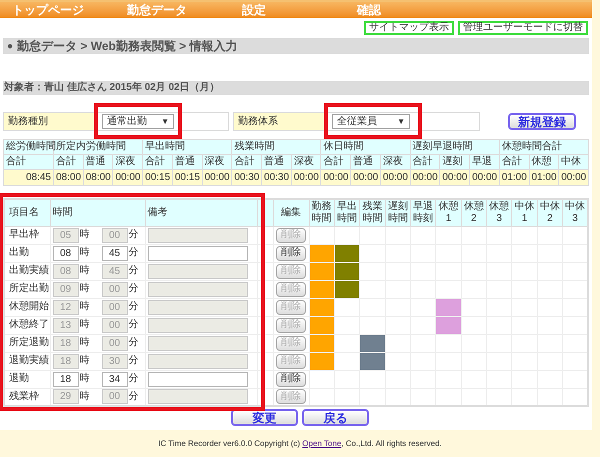  I want to click on column-header: 時間, so click(62, 212).